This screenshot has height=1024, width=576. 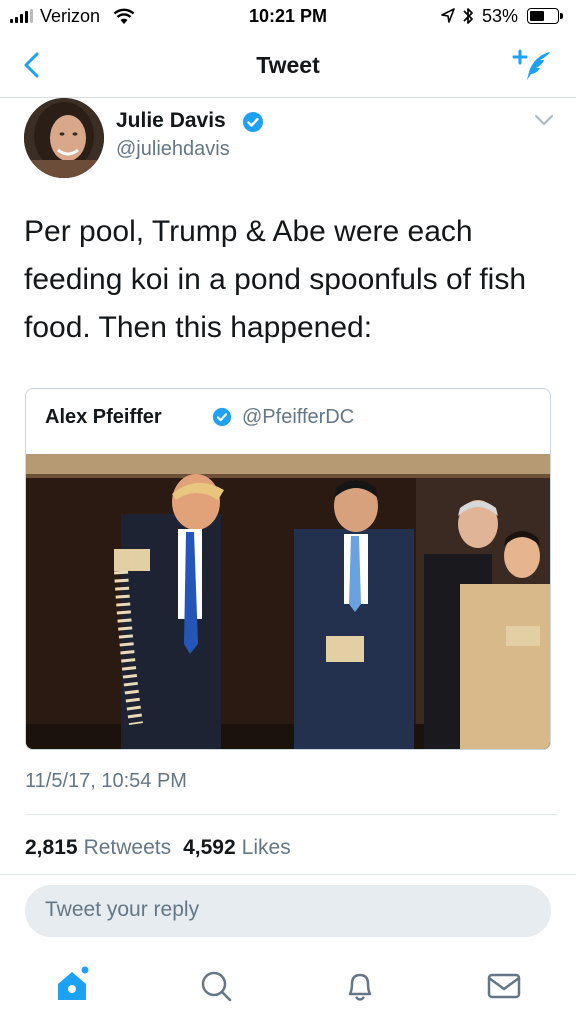 I want to click on home-icon, so click(x=72, y=986).